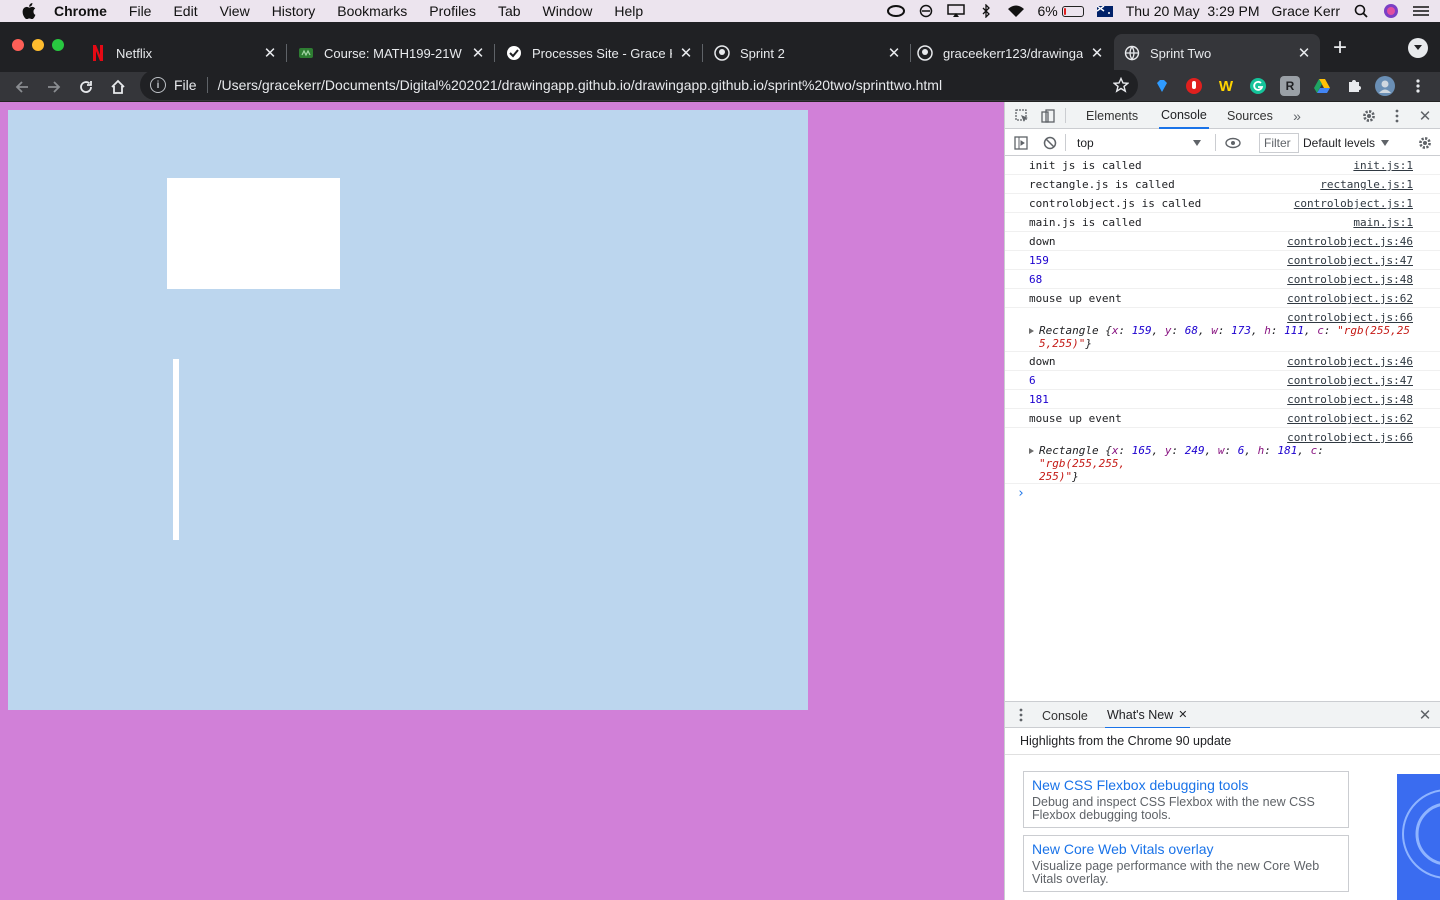  Describe the element at coordinates (1139, 142) in the screenshot. I see `context-selector: top` at that location.